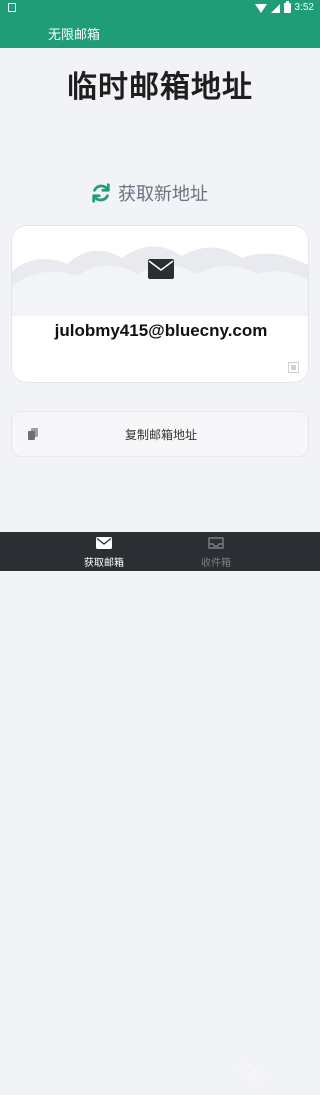 The image size is (320, 1095). I want to click on get-new-address-label: 获取新地址, so click(163, 194).